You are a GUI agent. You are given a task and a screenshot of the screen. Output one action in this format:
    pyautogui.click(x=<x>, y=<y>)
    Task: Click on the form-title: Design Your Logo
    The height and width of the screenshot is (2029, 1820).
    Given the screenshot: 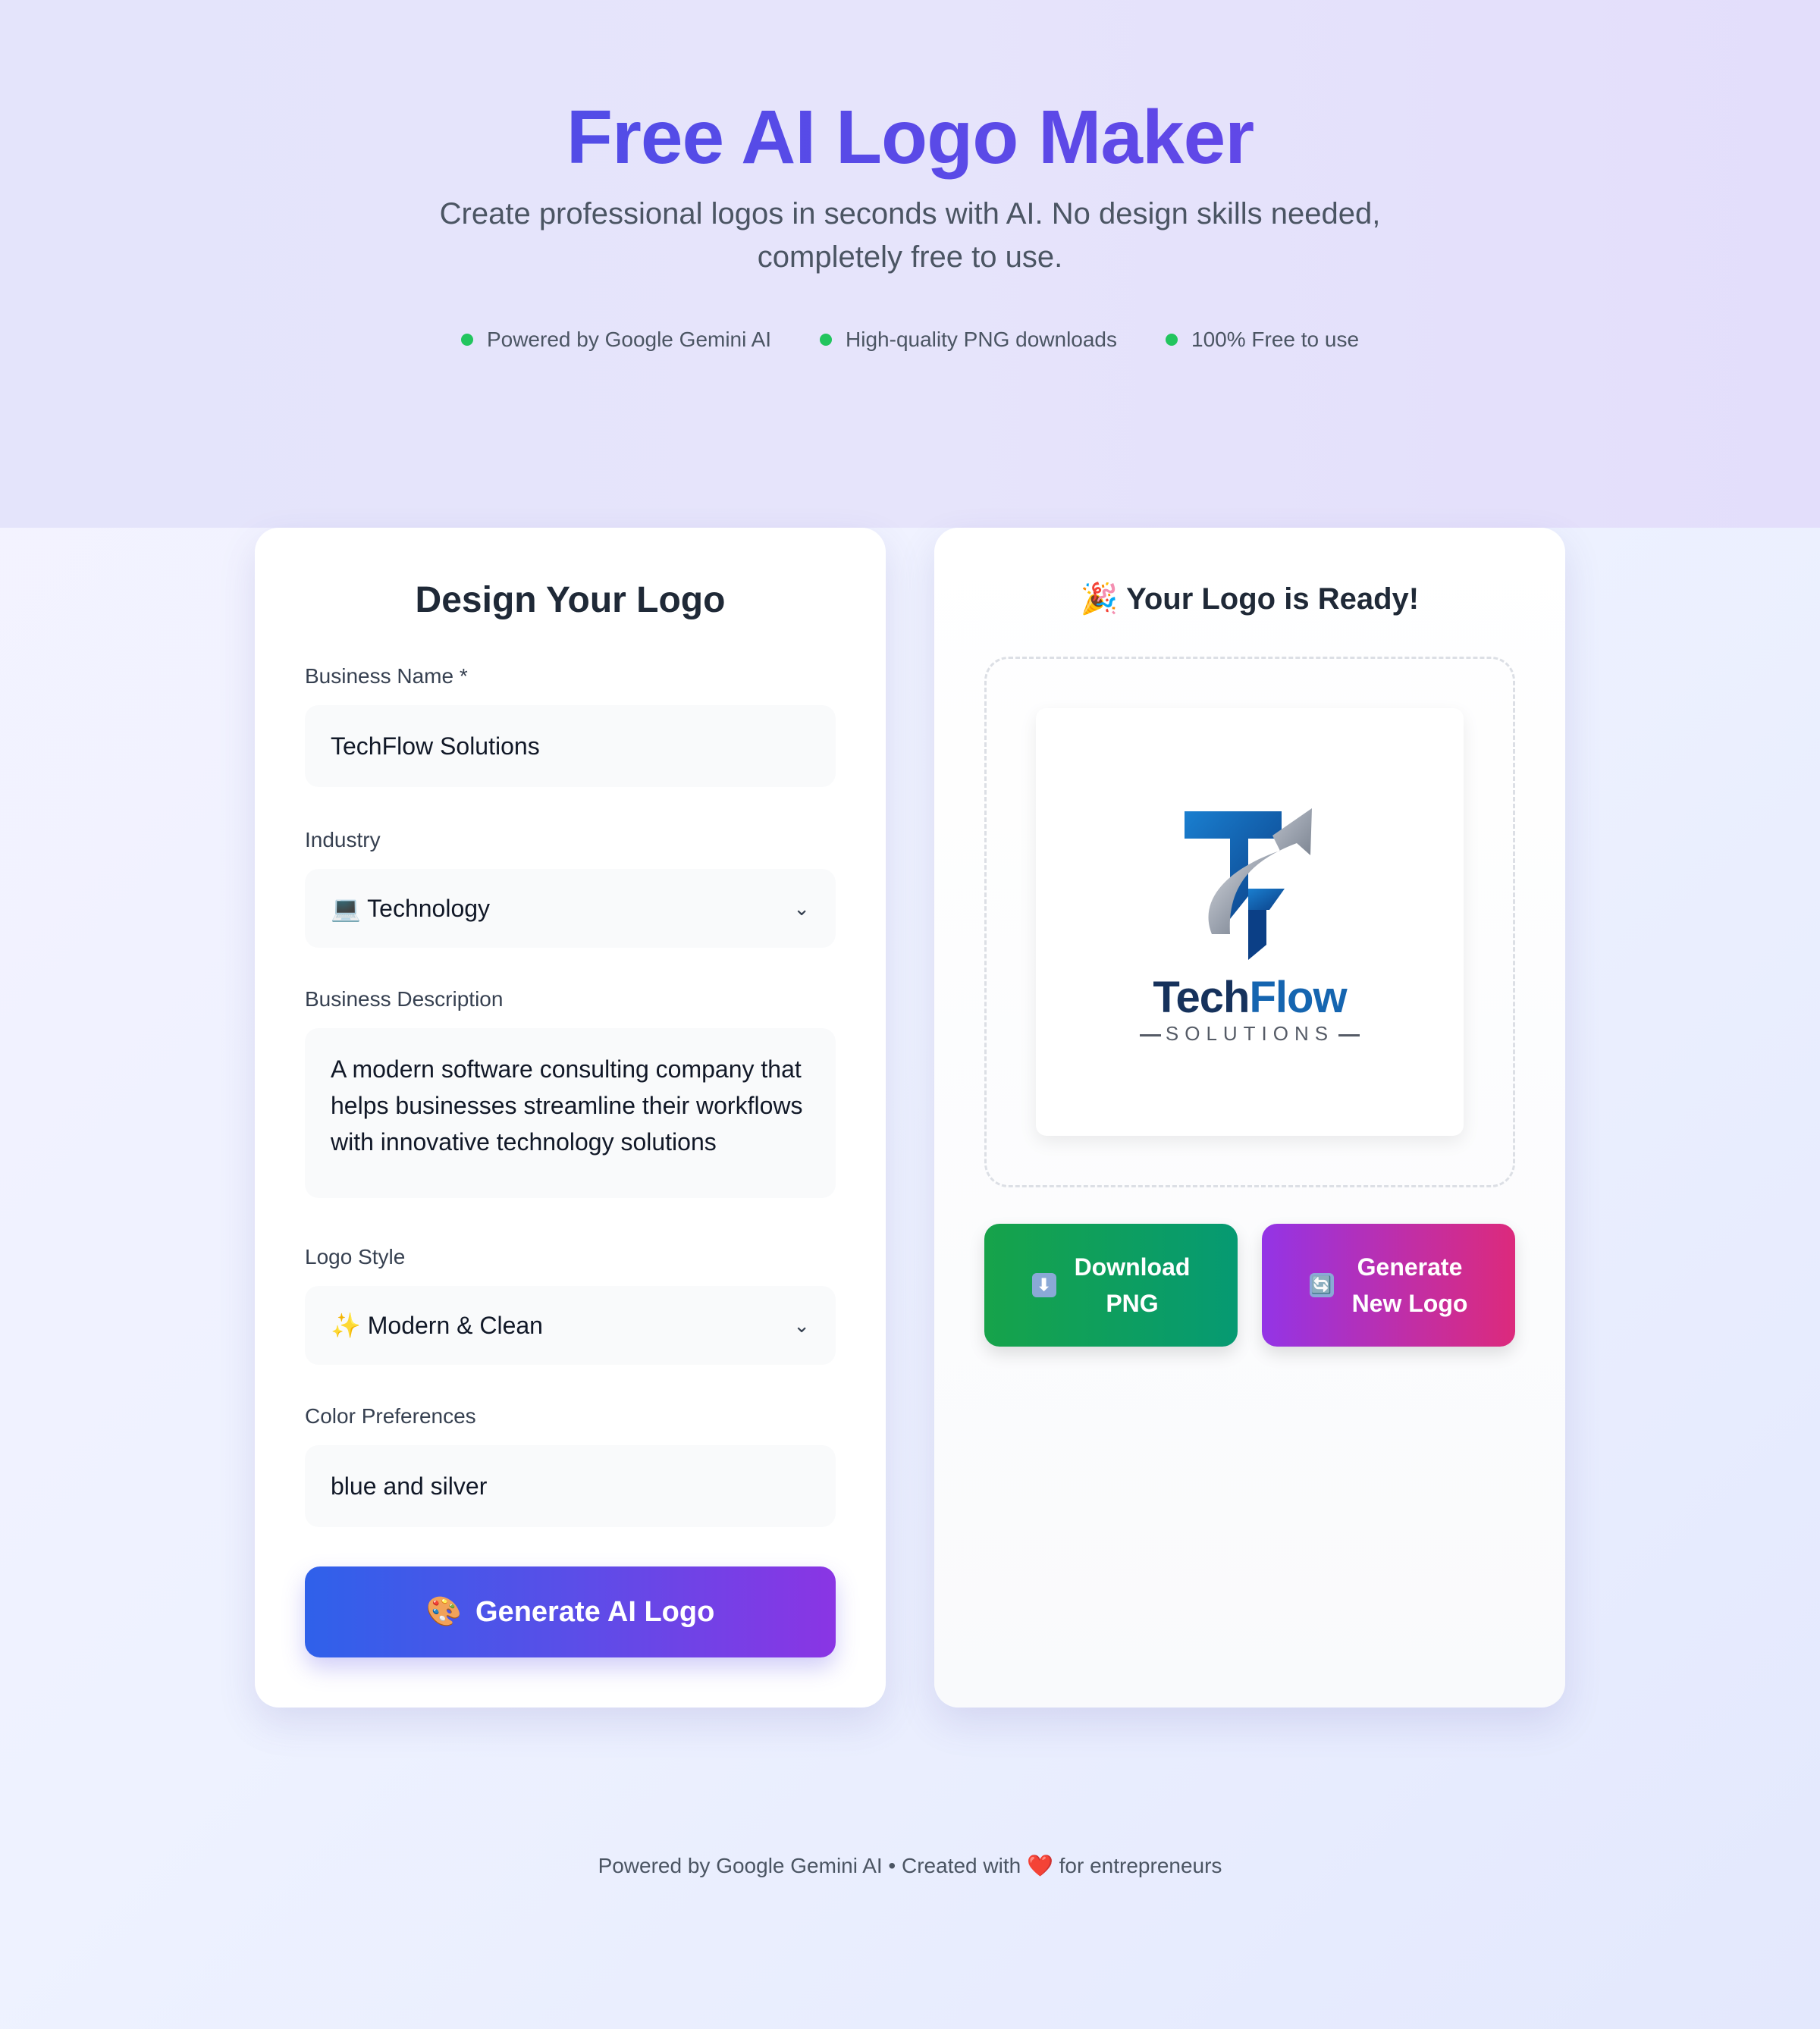 What is the action you would take?
    pyautogui.click(x=570, y=600)
    